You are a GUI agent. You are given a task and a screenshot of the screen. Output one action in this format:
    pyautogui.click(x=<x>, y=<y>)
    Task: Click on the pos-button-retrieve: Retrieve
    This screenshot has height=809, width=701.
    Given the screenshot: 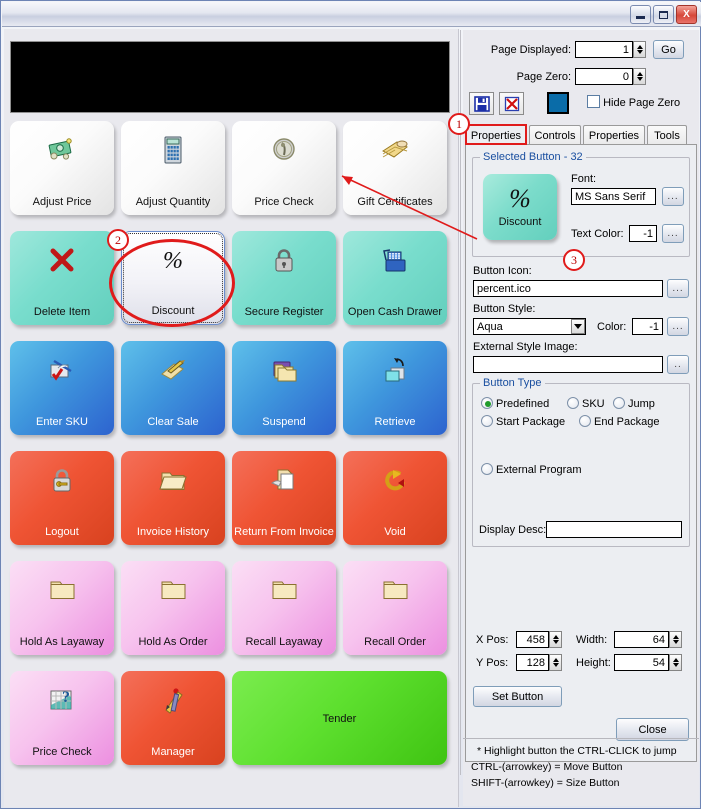 What is the action you would take?
    pyautogui.click(x=395, y=388)
    